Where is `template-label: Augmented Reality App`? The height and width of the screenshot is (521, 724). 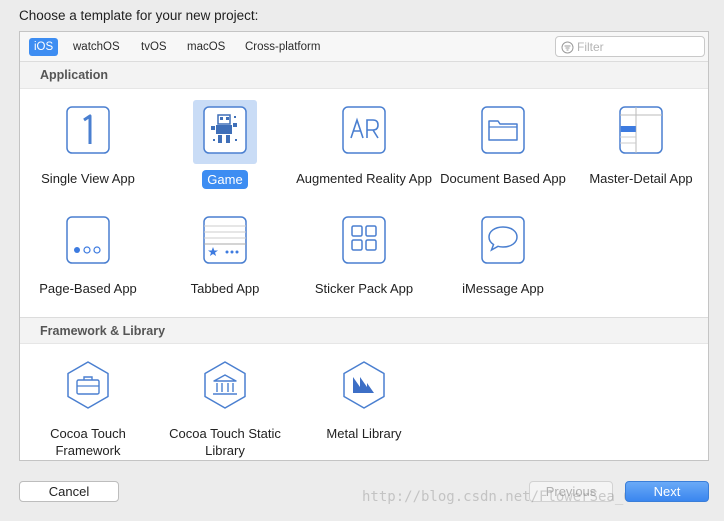 template-label: Augmented Reality App is located at coordinates (364, 178).